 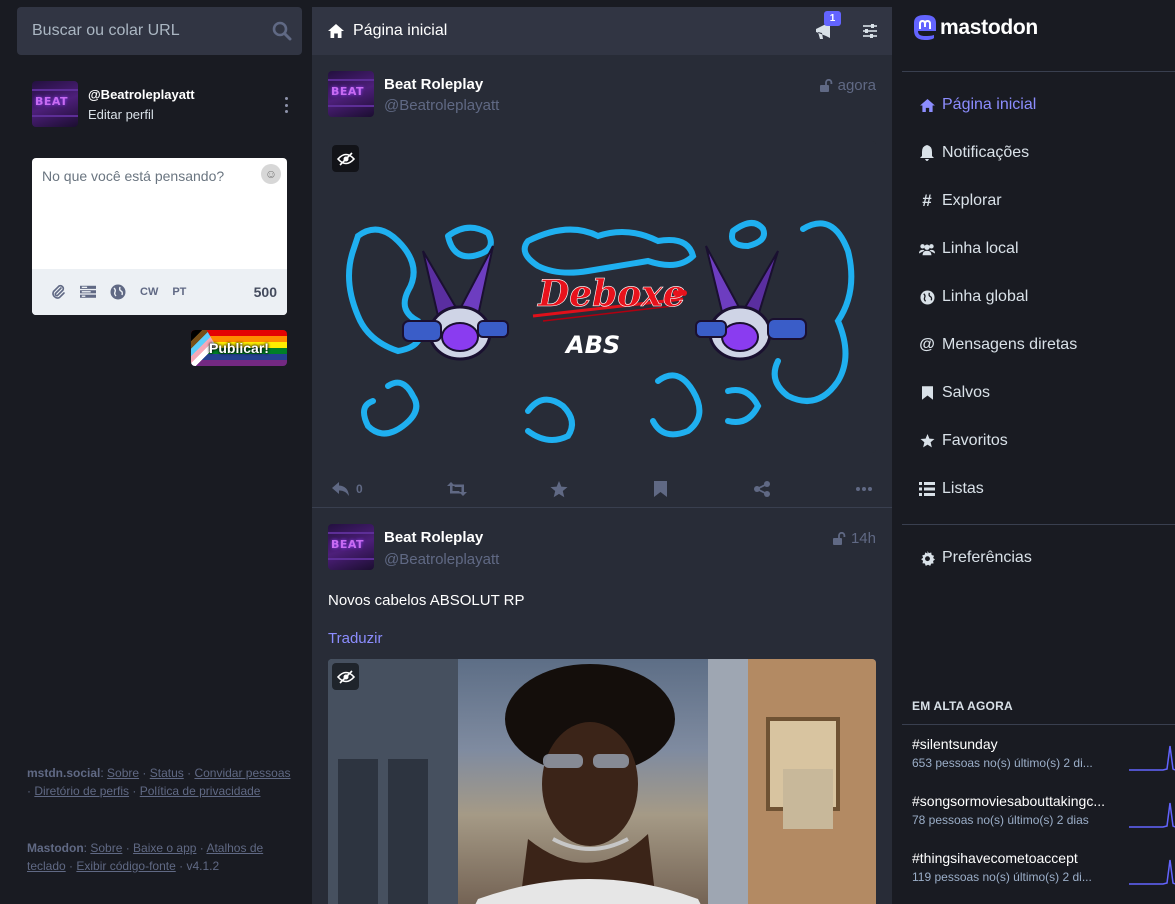 What do you see at coordinates (88, 292) in the screenshot?
I see `poll-icon` at bounding box center [88, 292].